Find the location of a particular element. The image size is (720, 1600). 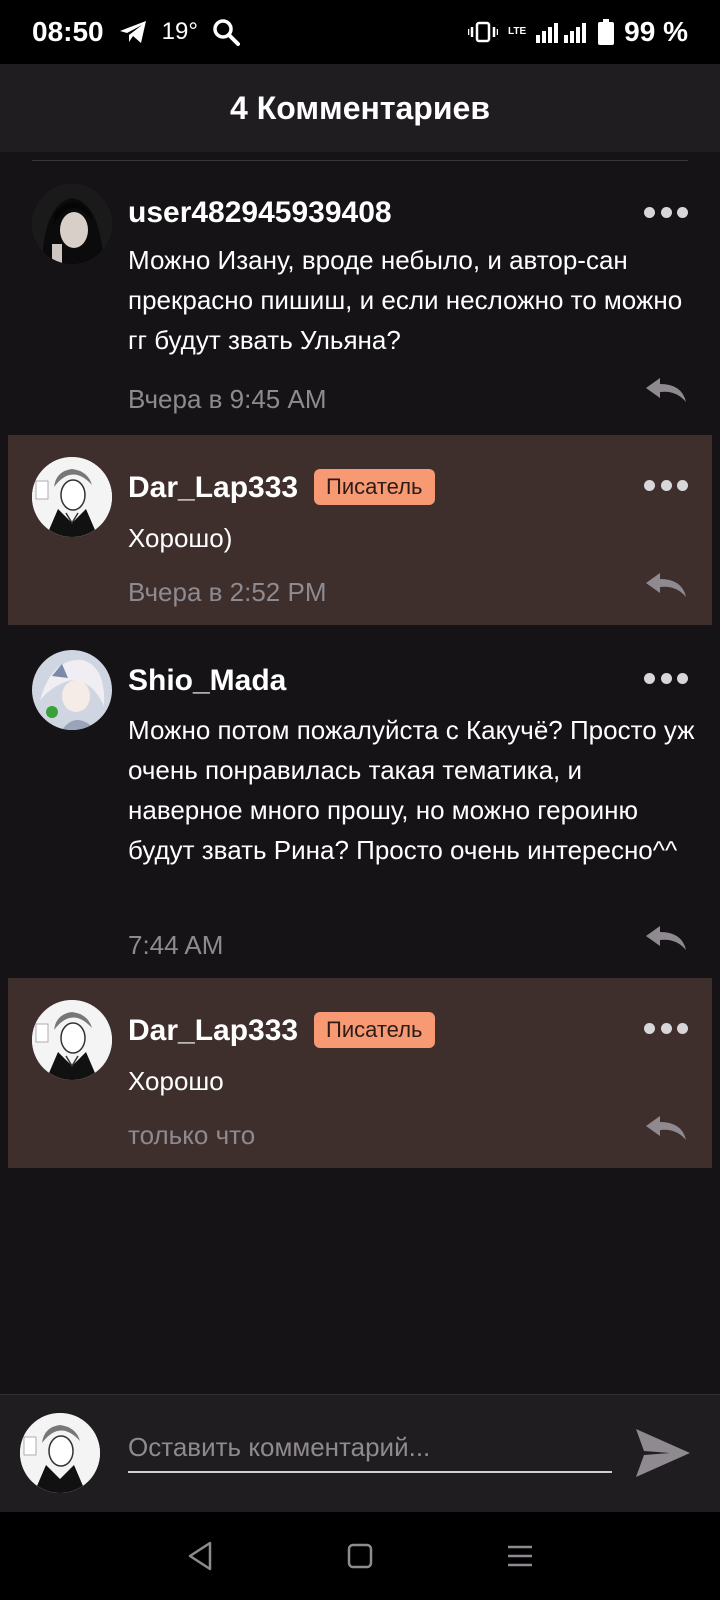

status-bar: 08:50 19° LTE 99 % is located at coordinates (360, 32).